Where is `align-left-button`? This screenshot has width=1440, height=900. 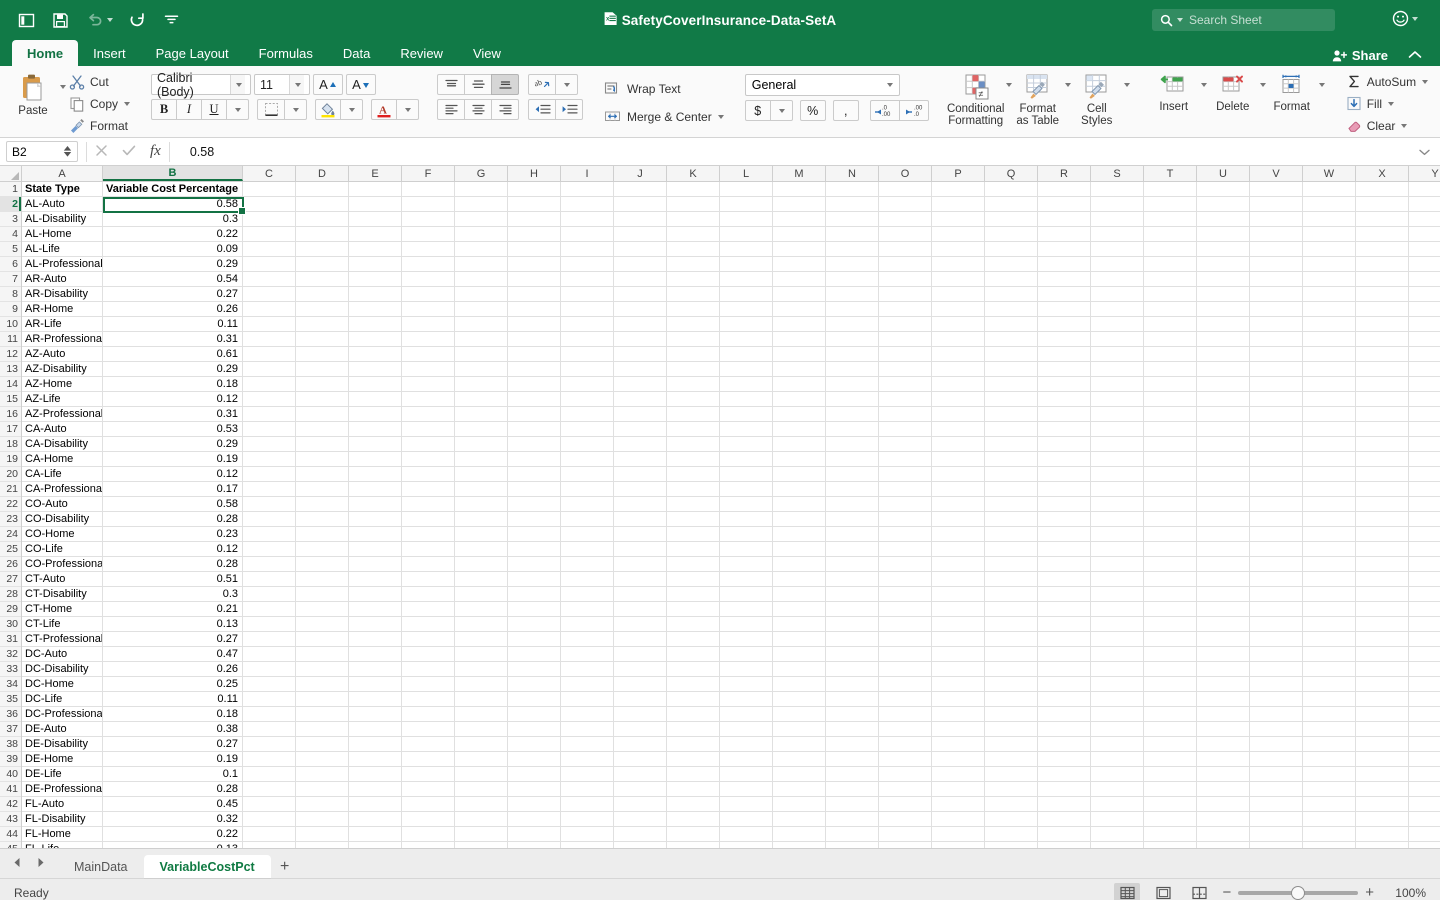 align-left-button is located at coordinates (451, 109).